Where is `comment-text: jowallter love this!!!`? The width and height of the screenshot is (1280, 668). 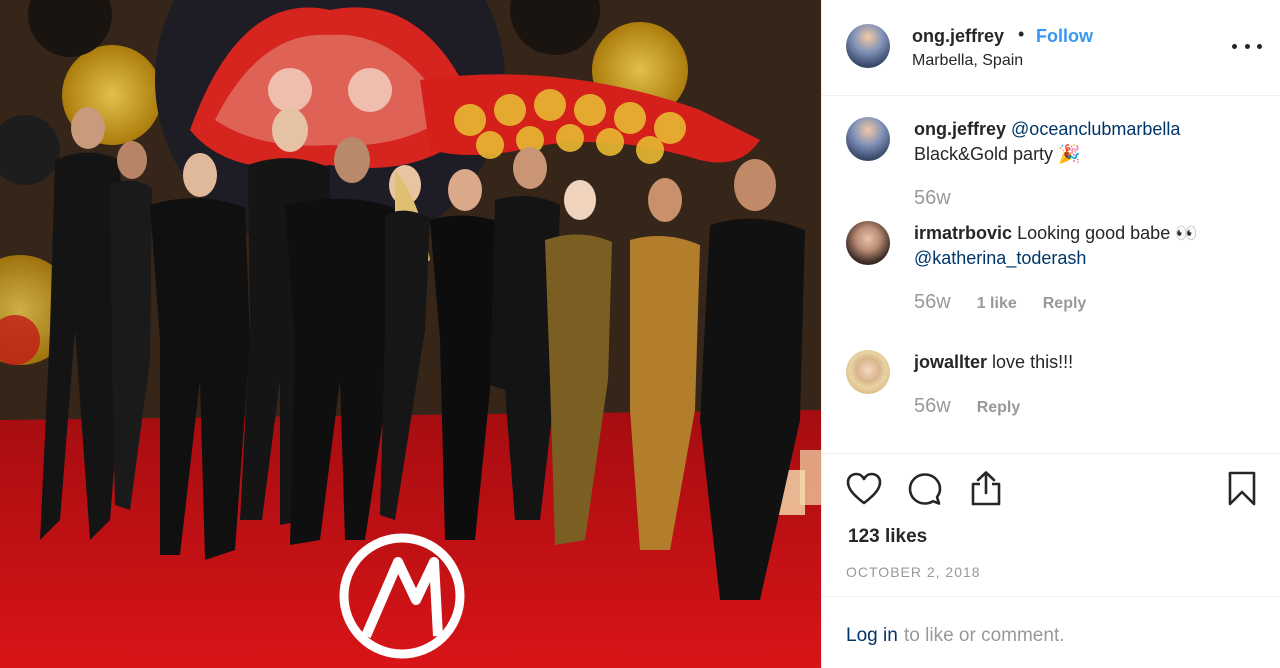
comment-text: jowallter love this!!! is located at coordinates (1084, 362).